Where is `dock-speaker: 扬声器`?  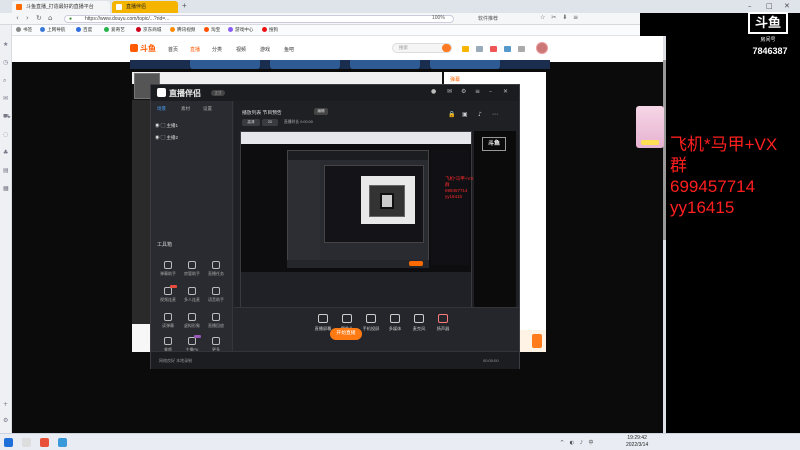 dock-speaker: 扬声器 is located at coordinates (443, 323).